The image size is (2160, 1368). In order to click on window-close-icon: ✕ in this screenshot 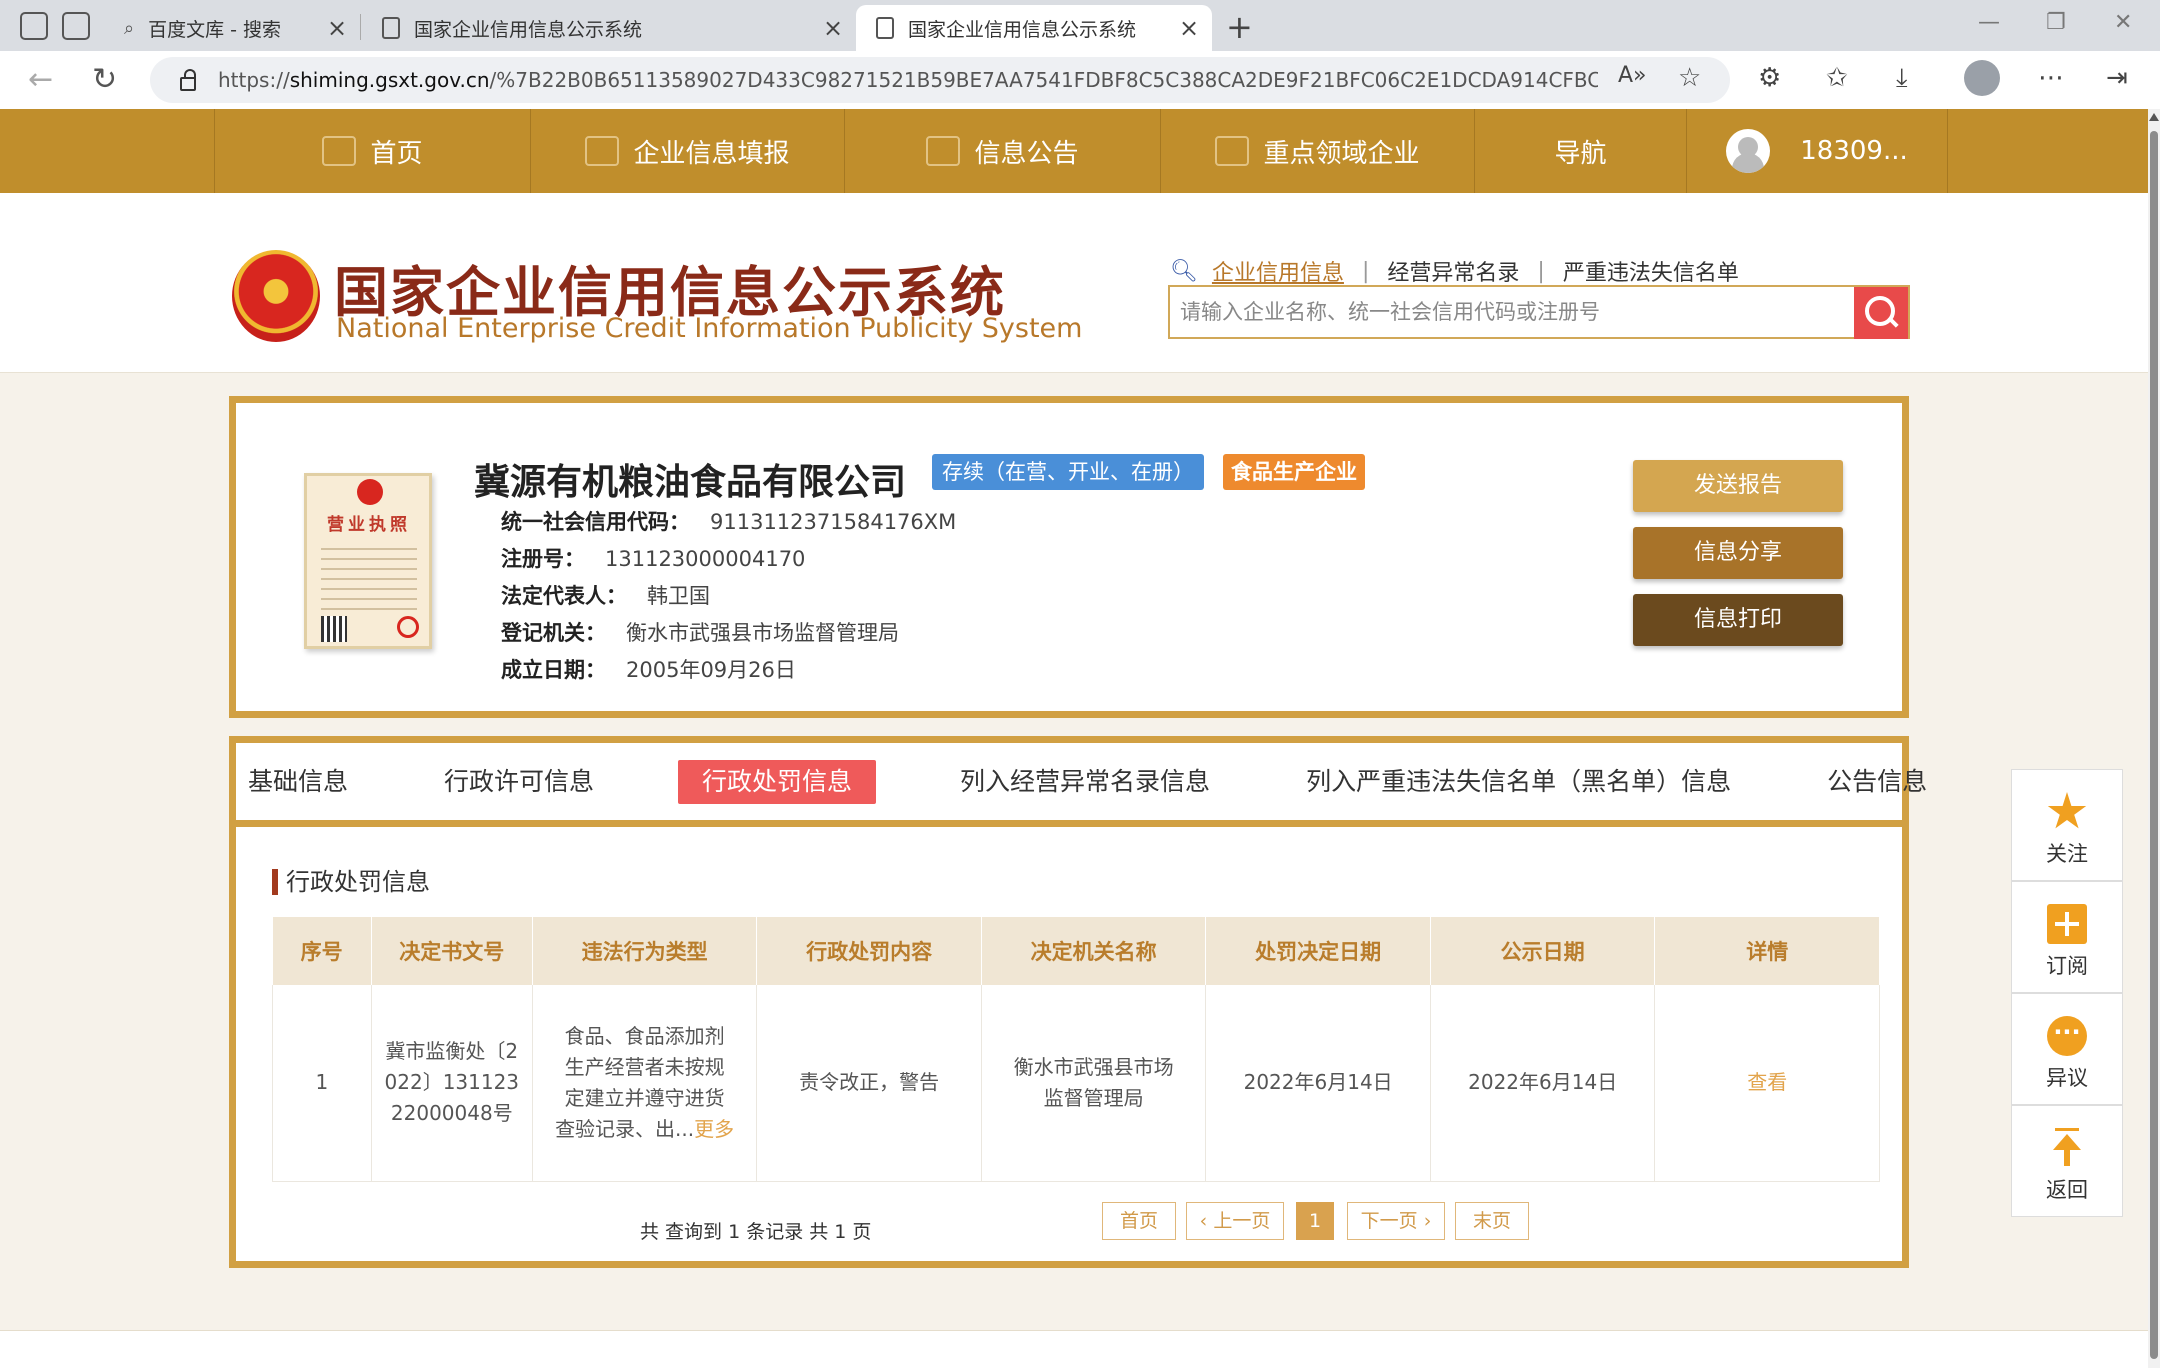, I will do `click(2123, 22)`.